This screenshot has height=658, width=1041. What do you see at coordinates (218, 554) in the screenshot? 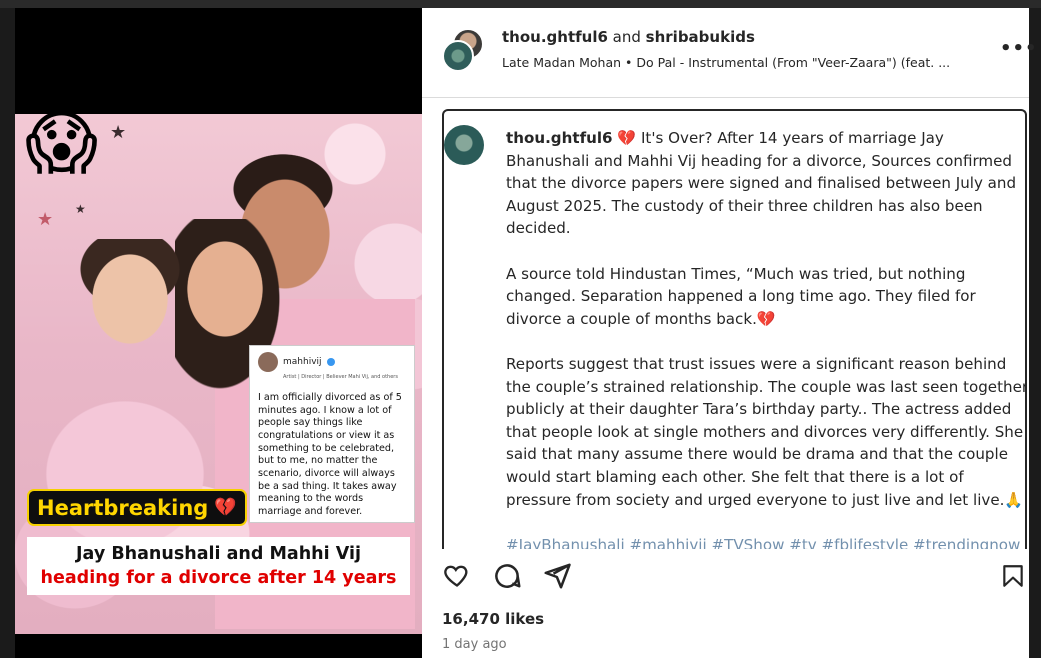
I see `headline-line-1: Jay Bhanushali and Mahhi Vij` at bounding box center [218, 554].